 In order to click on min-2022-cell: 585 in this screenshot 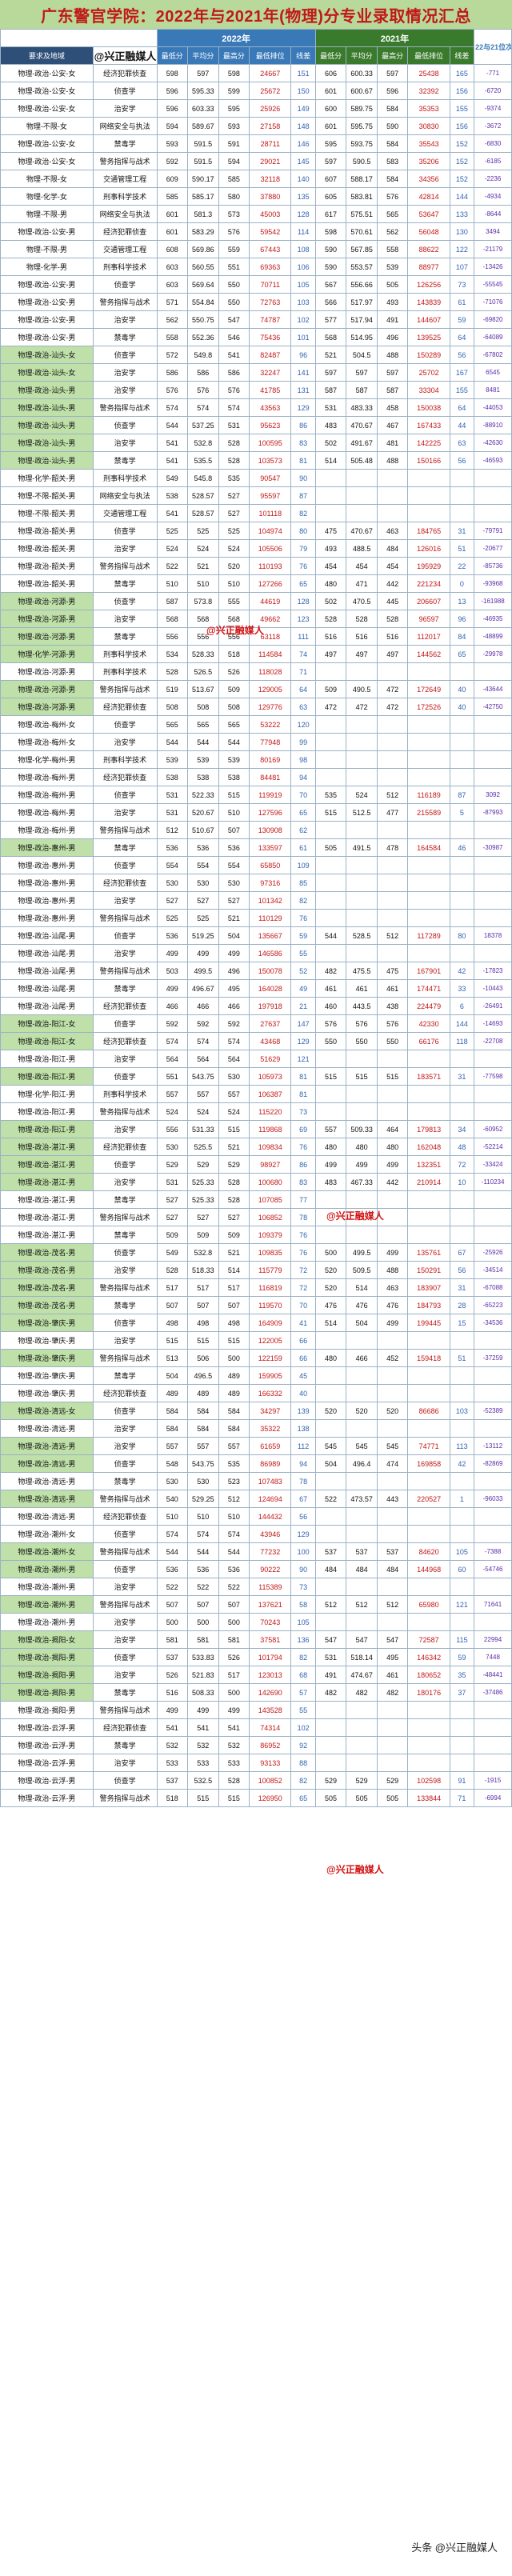, I will do `click(172, 196)`.